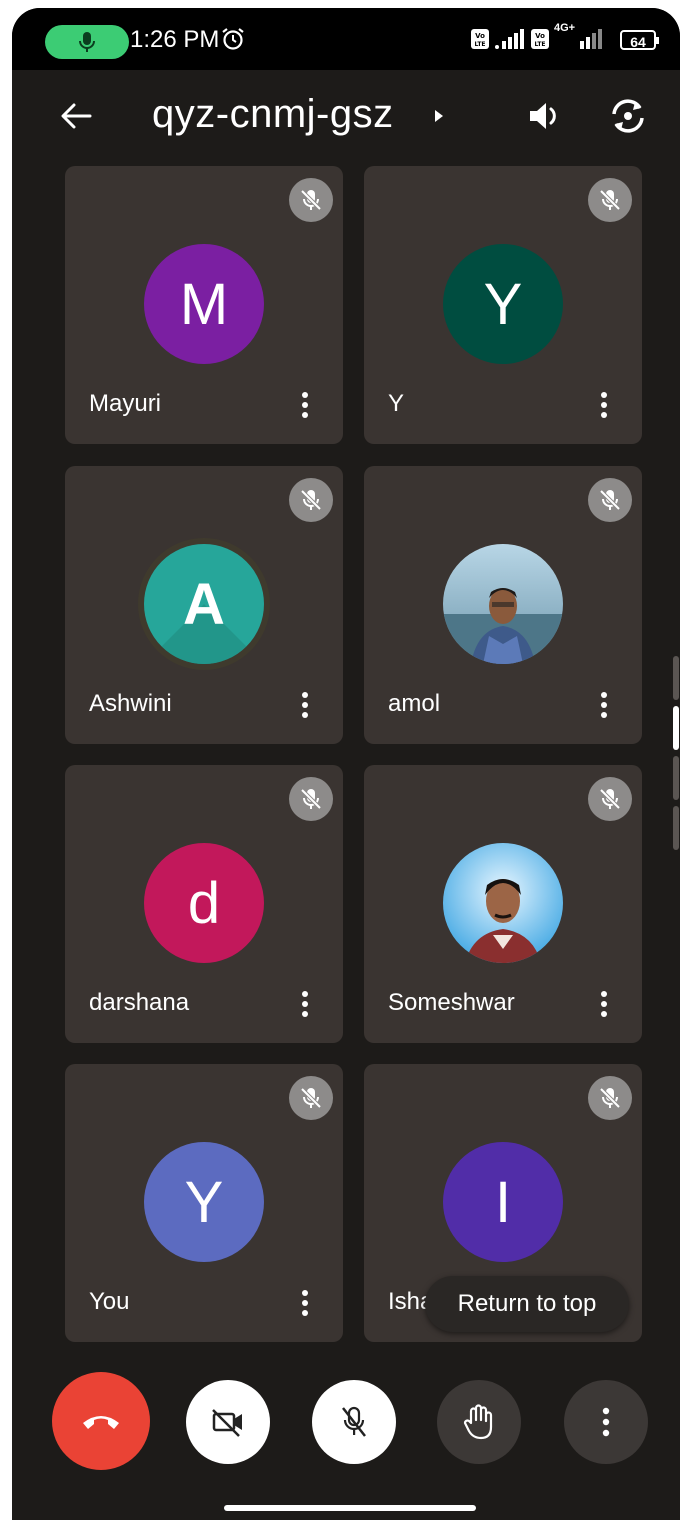 Image resolution: width=691 pixels, height=1520 pixels. I want to click on end-call-button, so click(101, 1421).